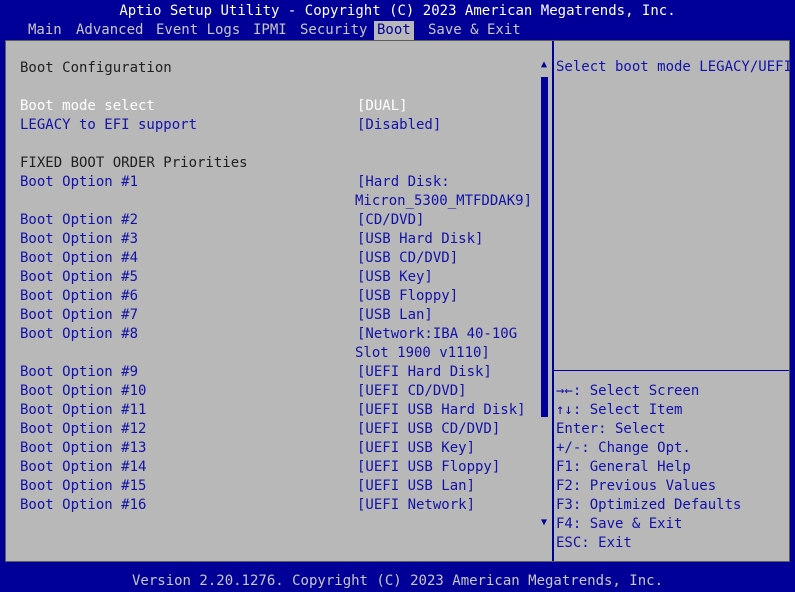 Image resolution: width=795 pixels, height=592 pixels. What do you see at coordinates (79, 277) in the screenshot?
I see `boot-option-label: Boot Option #5` at bounding box center [79, 277].